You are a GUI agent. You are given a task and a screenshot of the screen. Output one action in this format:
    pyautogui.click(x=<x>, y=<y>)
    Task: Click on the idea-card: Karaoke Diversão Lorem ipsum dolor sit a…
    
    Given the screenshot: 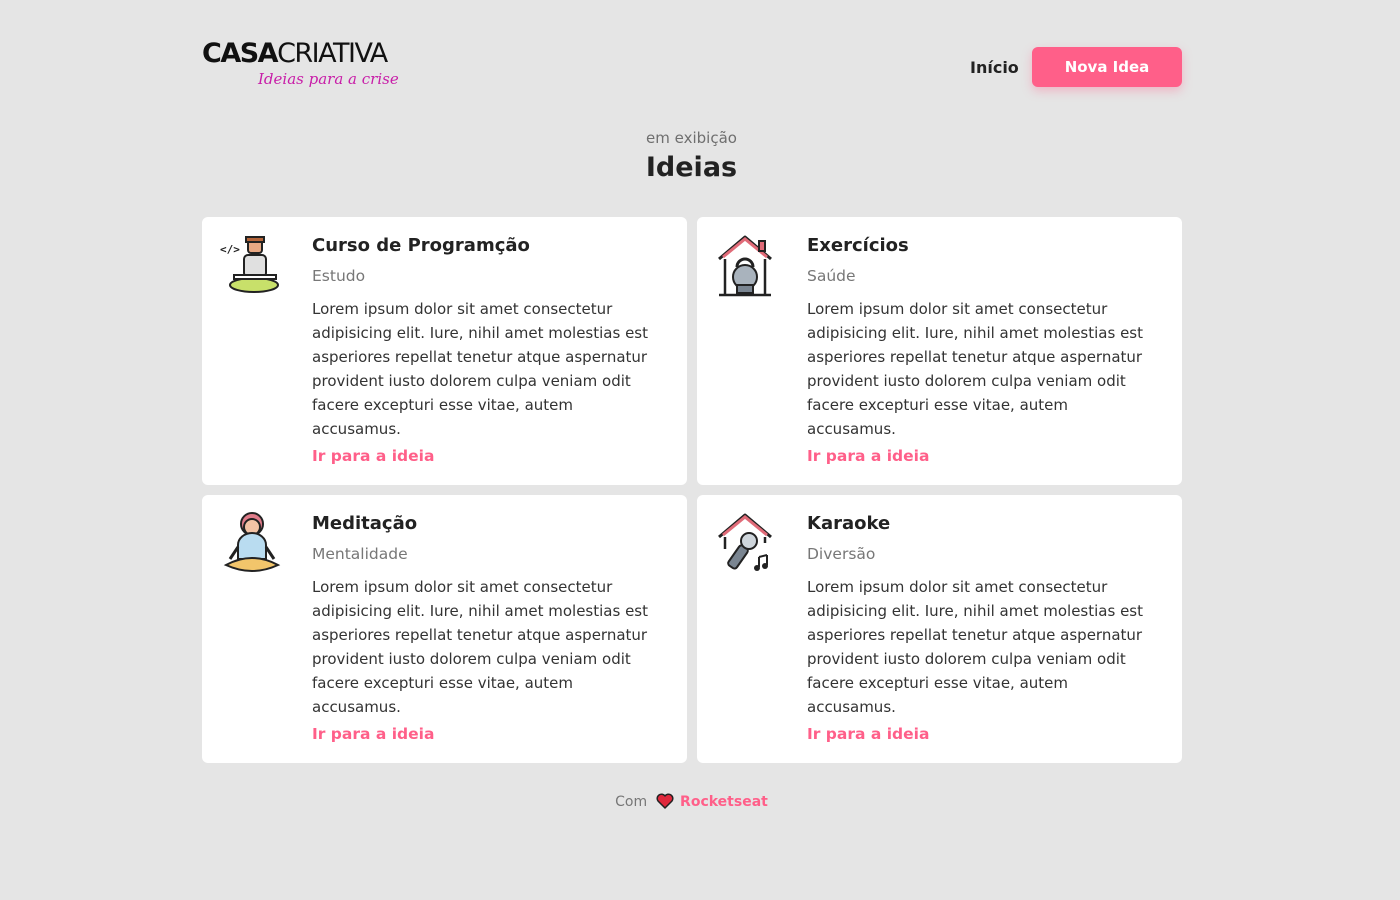 What is the action you would take?
    pyautogui.click(x=939, y=629)
    